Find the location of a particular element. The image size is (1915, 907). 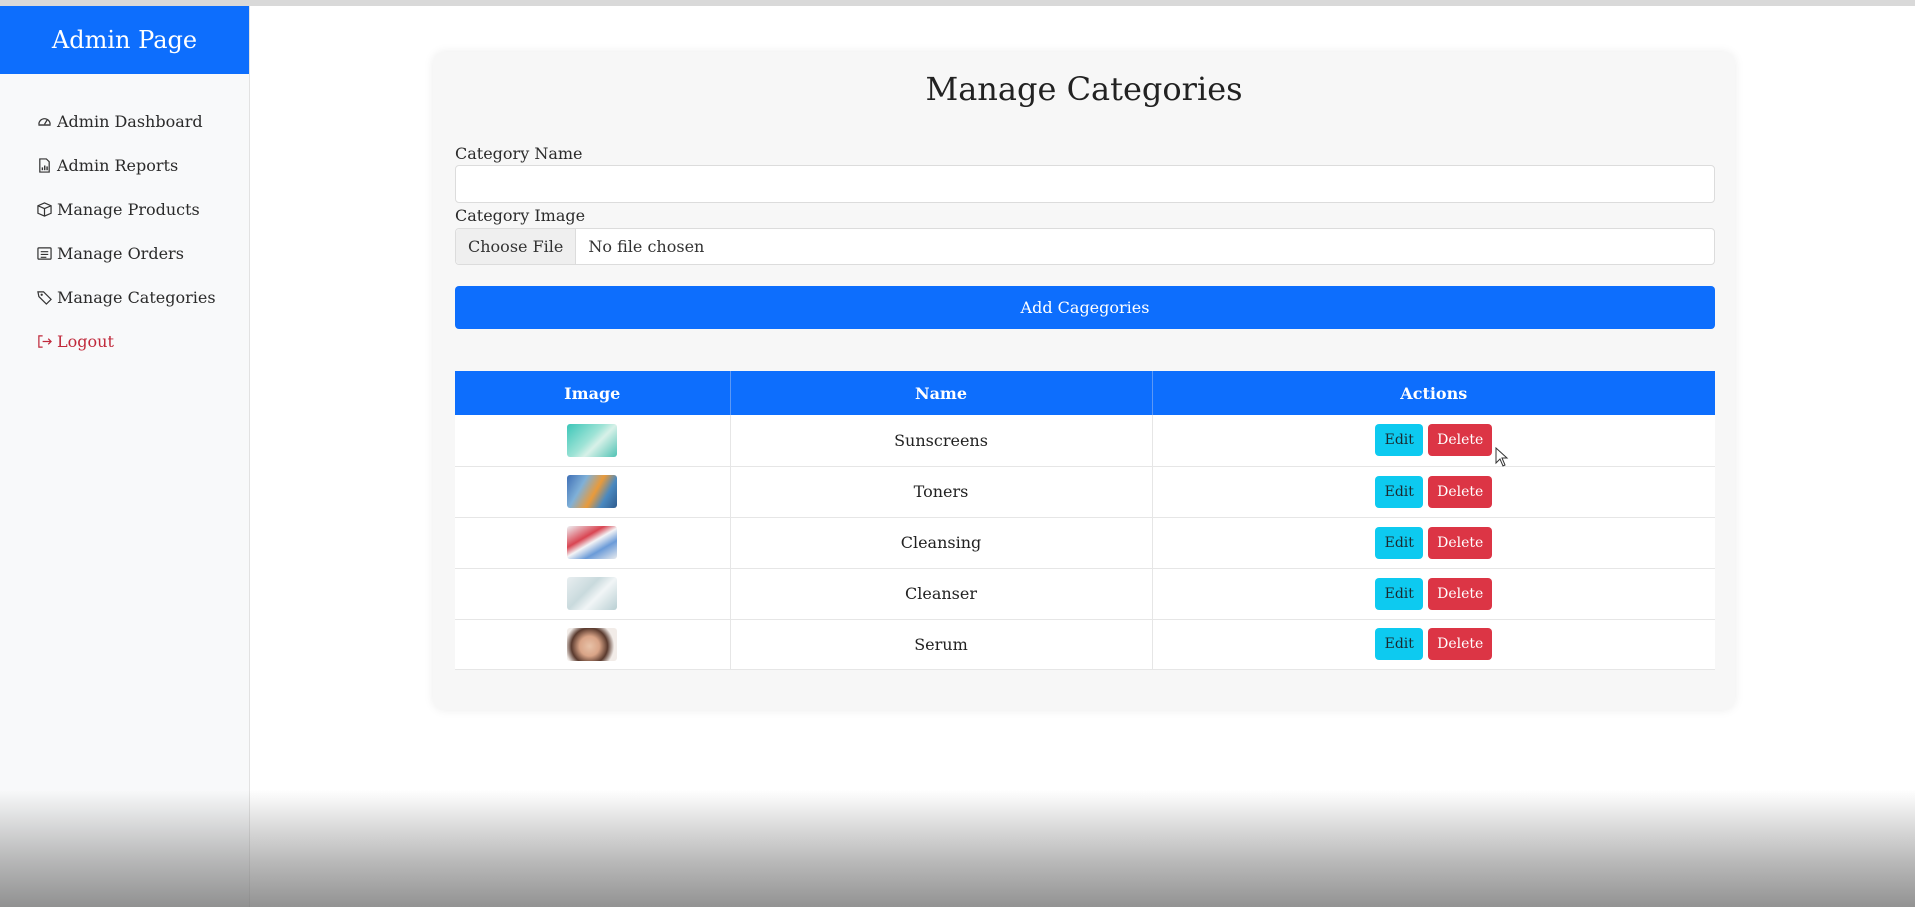

table-row: Sunscreens Edit Delete is located at coordinates (1085, 441).